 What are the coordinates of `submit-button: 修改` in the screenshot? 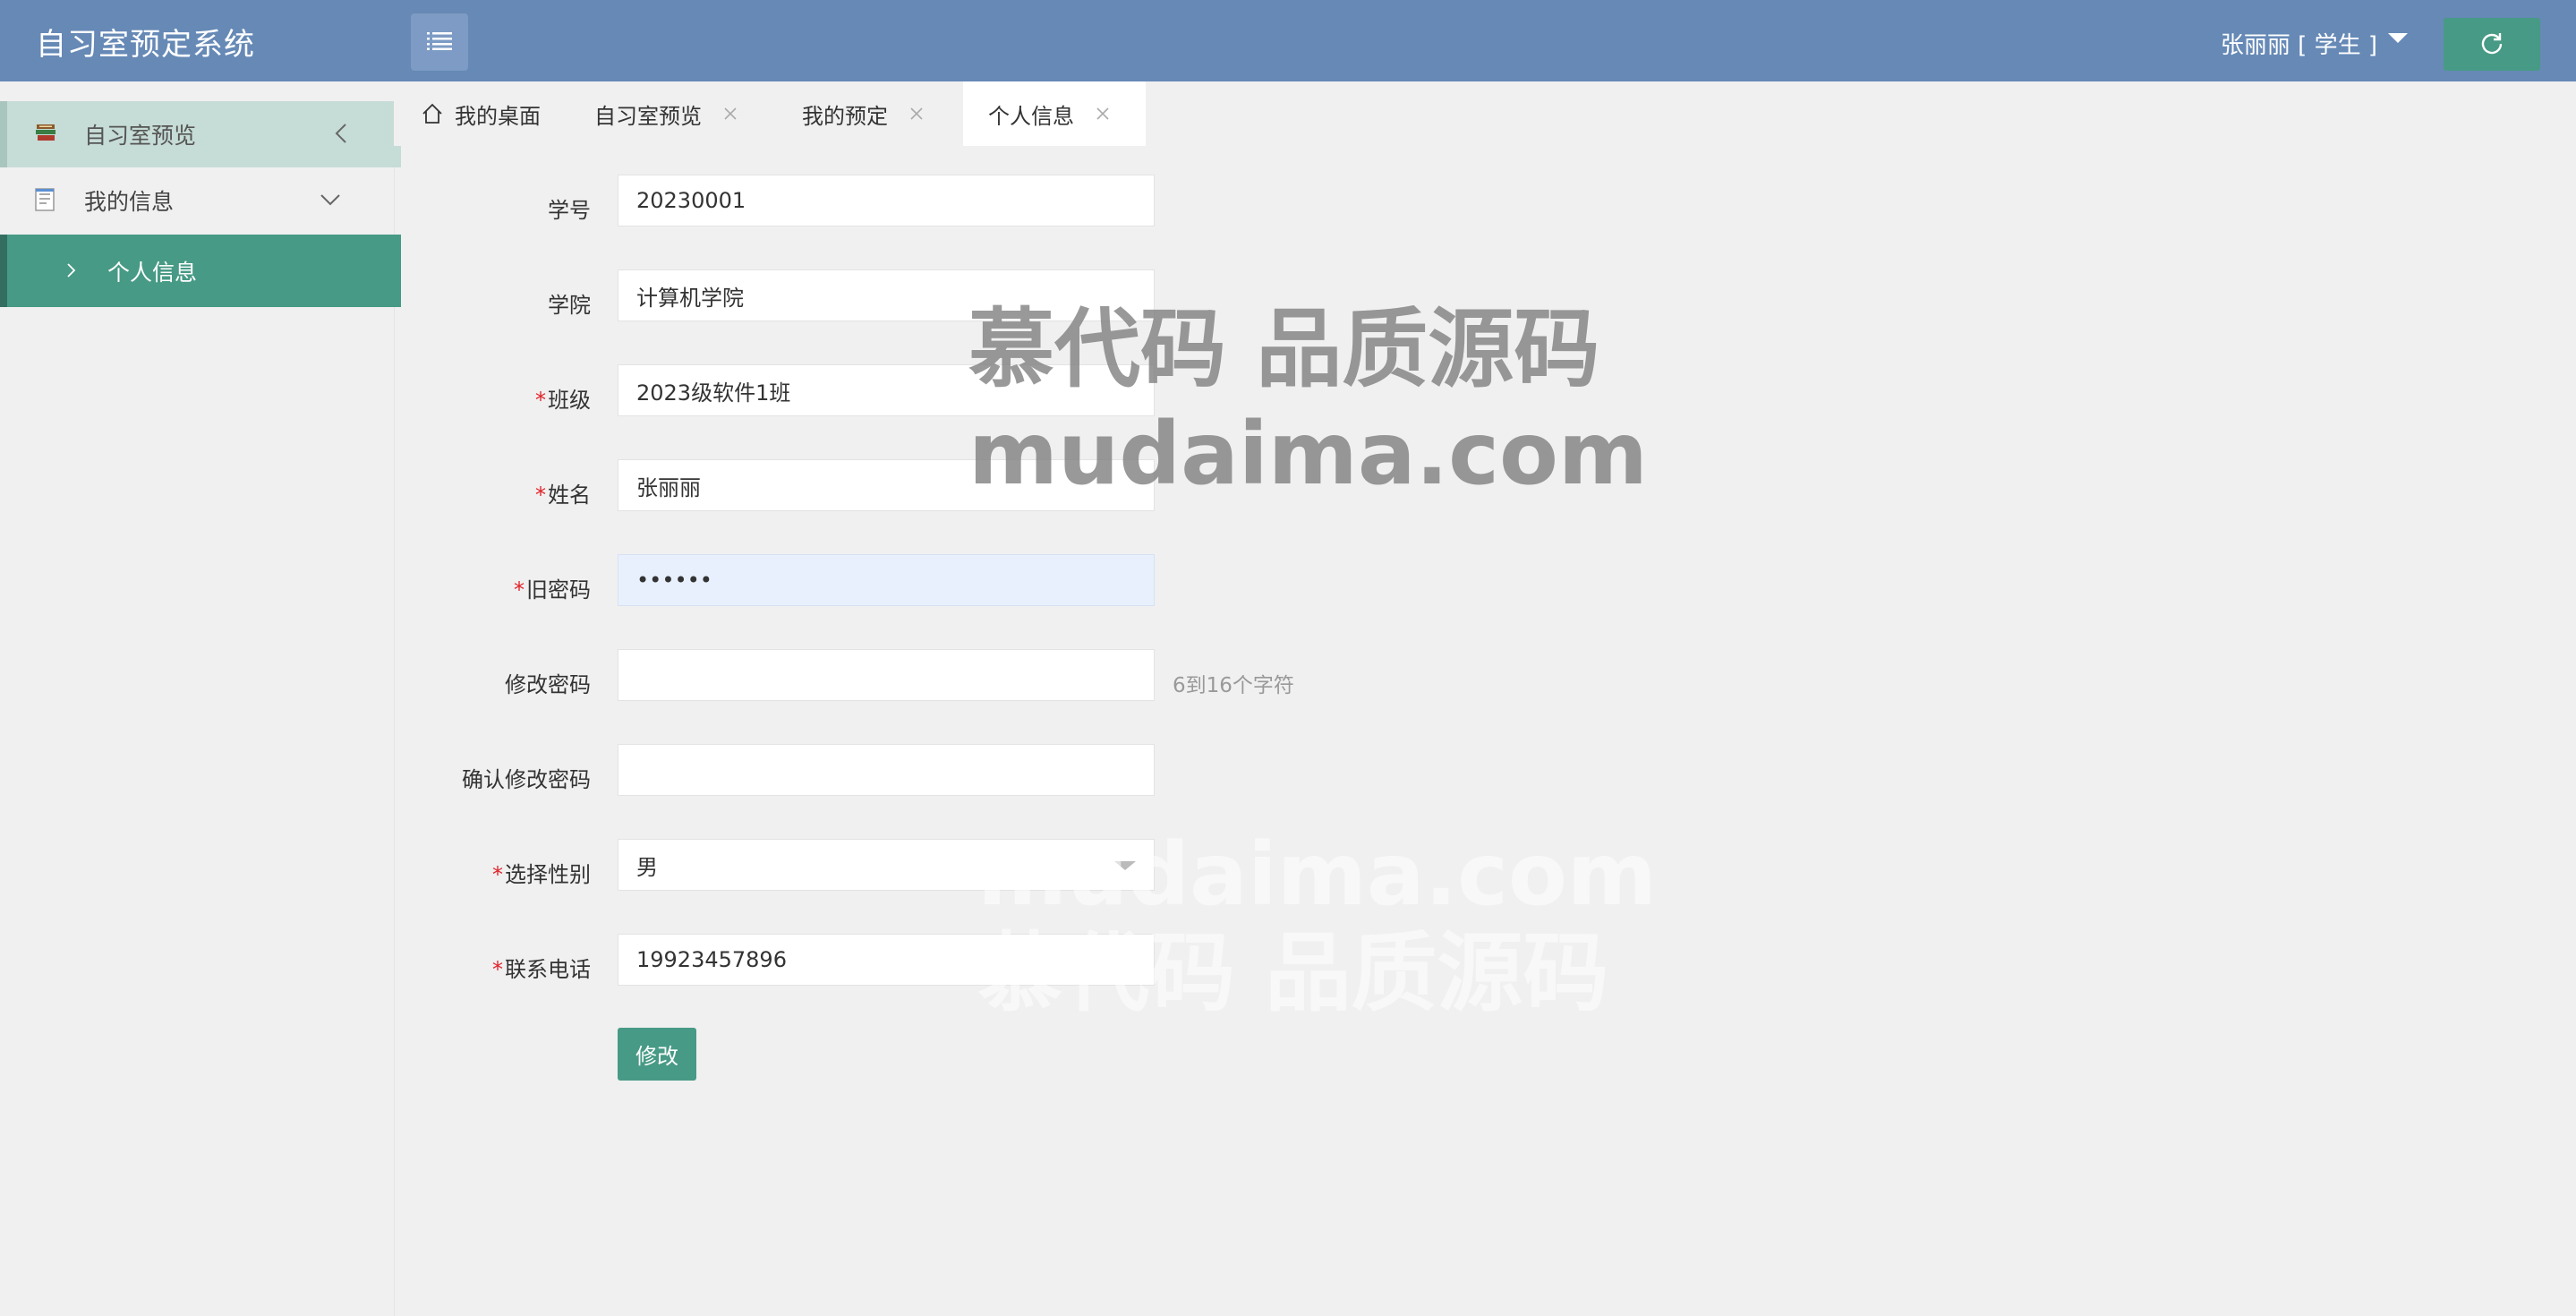 It's located at (657, 1054).